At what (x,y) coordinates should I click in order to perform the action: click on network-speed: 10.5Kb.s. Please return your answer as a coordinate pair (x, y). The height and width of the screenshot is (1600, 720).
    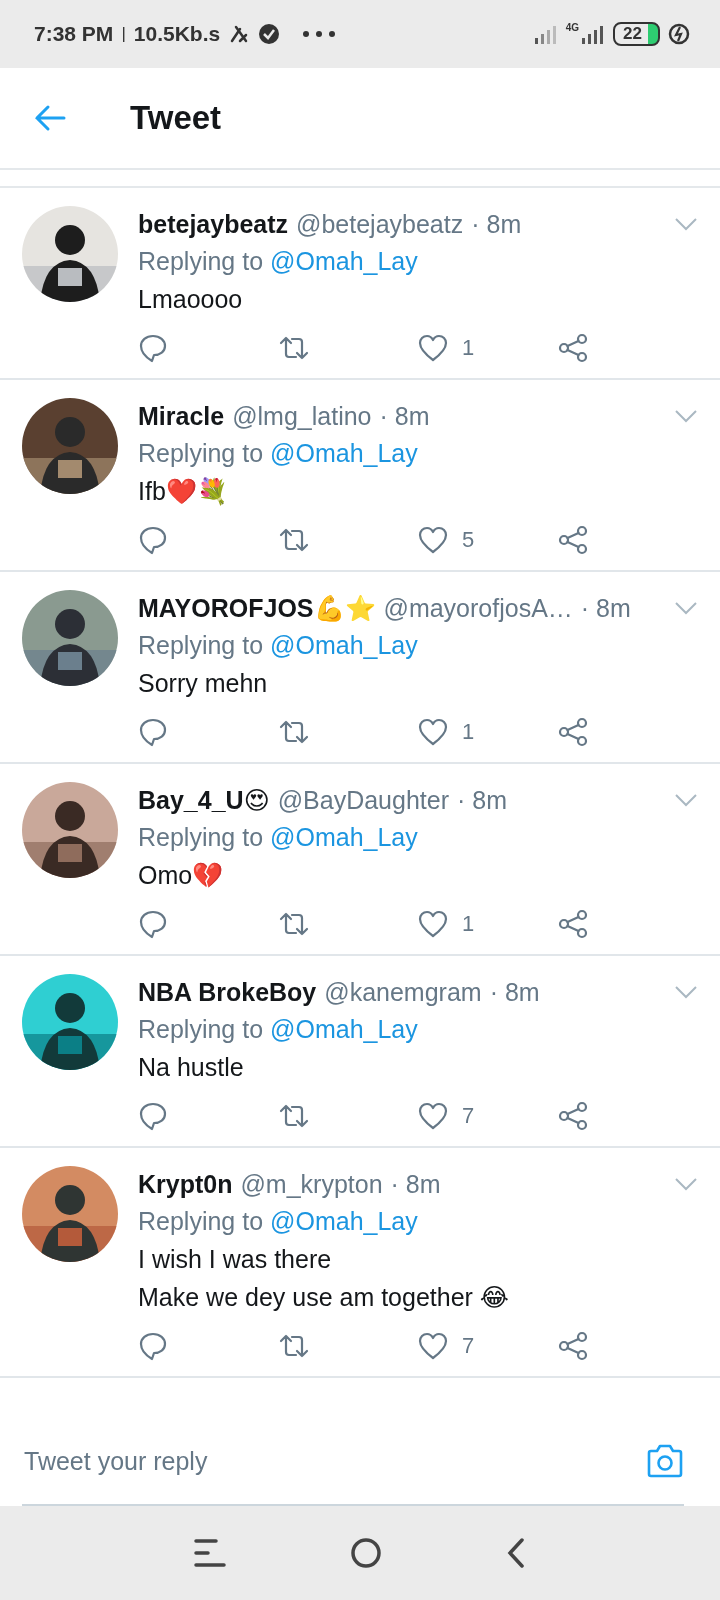
    Looking at the image, I should click on (177, 34).